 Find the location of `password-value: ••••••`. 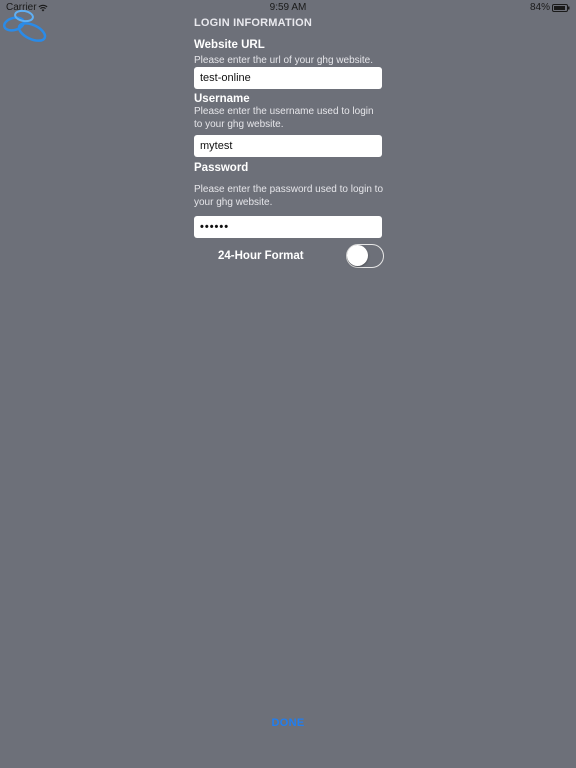

password-value: •••••• is located at coordinates (215, 227).